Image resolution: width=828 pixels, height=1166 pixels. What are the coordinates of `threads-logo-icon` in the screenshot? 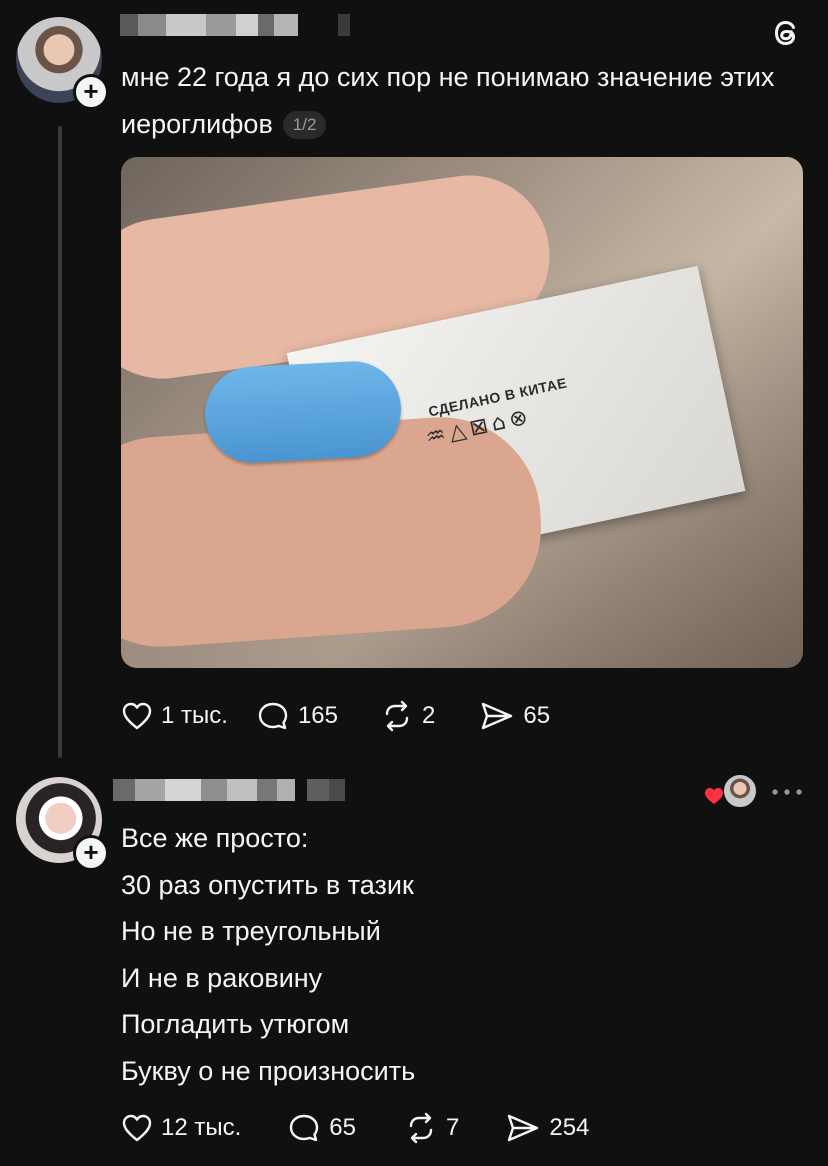 It's located at (786, 33).